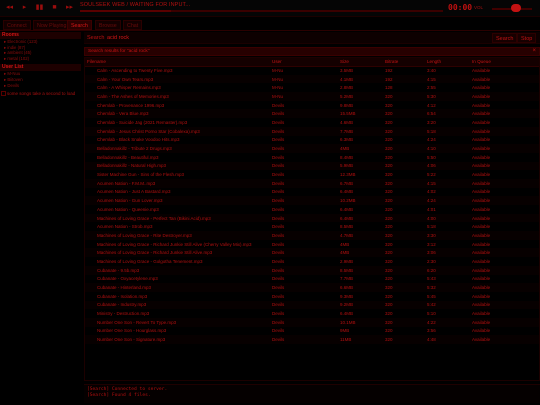 The height and width of the screenshot is (405, 540). What do you see at coordinates (505, 38) in the screenshot?
I see `search-button: Search` at bounding box center [505, 38].